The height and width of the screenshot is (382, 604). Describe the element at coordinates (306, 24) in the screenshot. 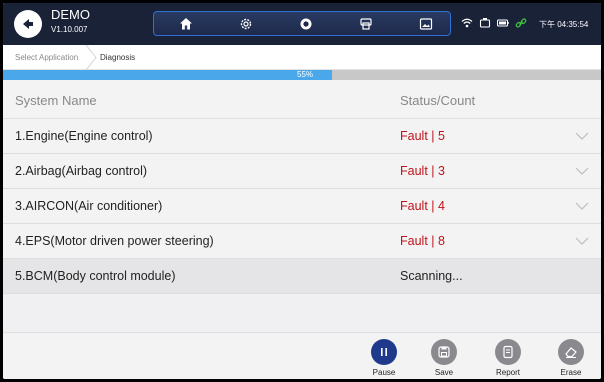

I see `record-icon` at that location.